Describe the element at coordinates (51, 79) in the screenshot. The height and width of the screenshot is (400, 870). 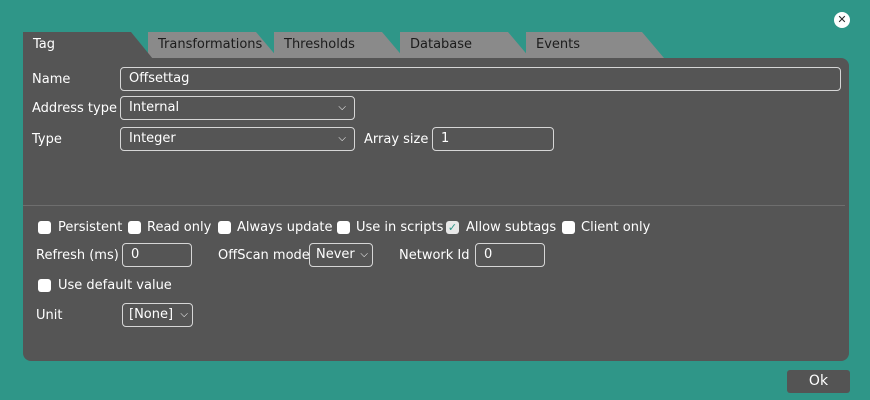
I see `name-label: Name` at that location.